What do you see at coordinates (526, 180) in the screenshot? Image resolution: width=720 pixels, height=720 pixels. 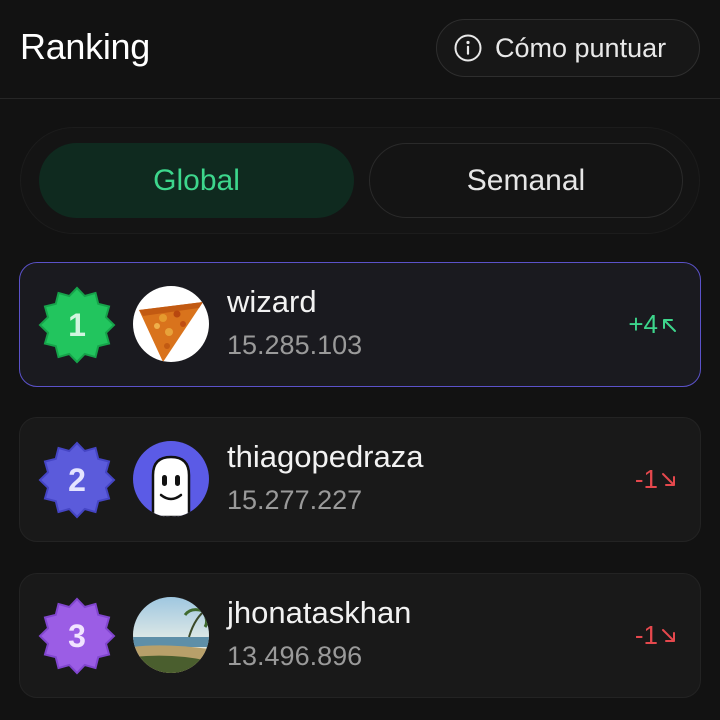 I see `tab-weekly: Semanal` at bounding box center [526, 180].